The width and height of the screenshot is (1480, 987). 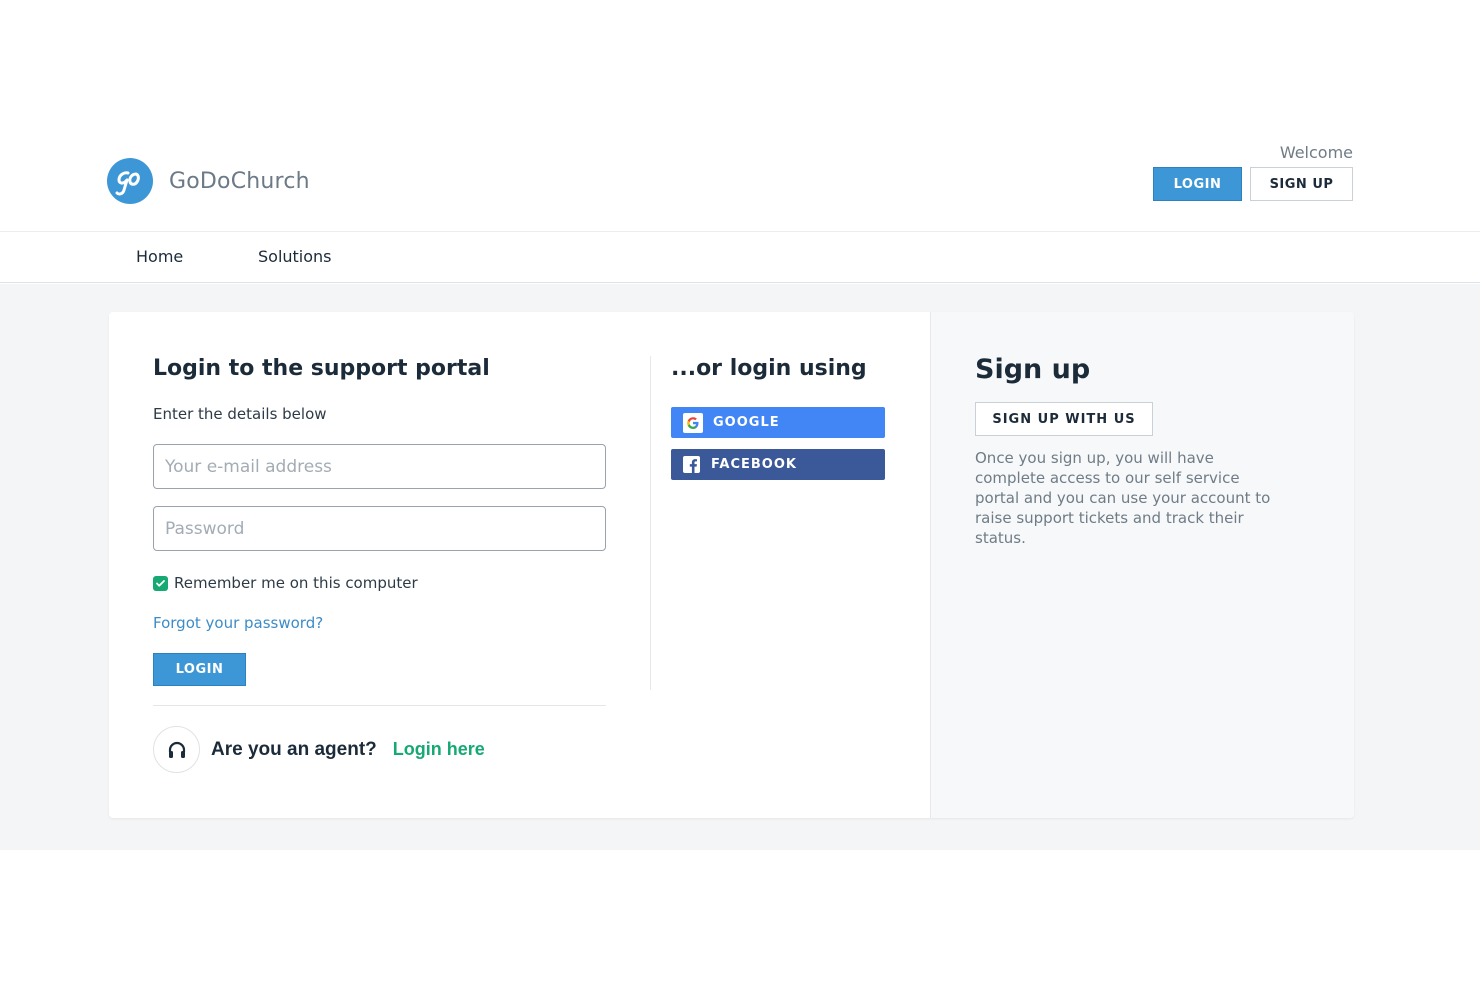 What do you see at coordinates (240, 414) in the screenshot?
I see `login-subtitle: Enter the details below` at bounding box center [240, 414].